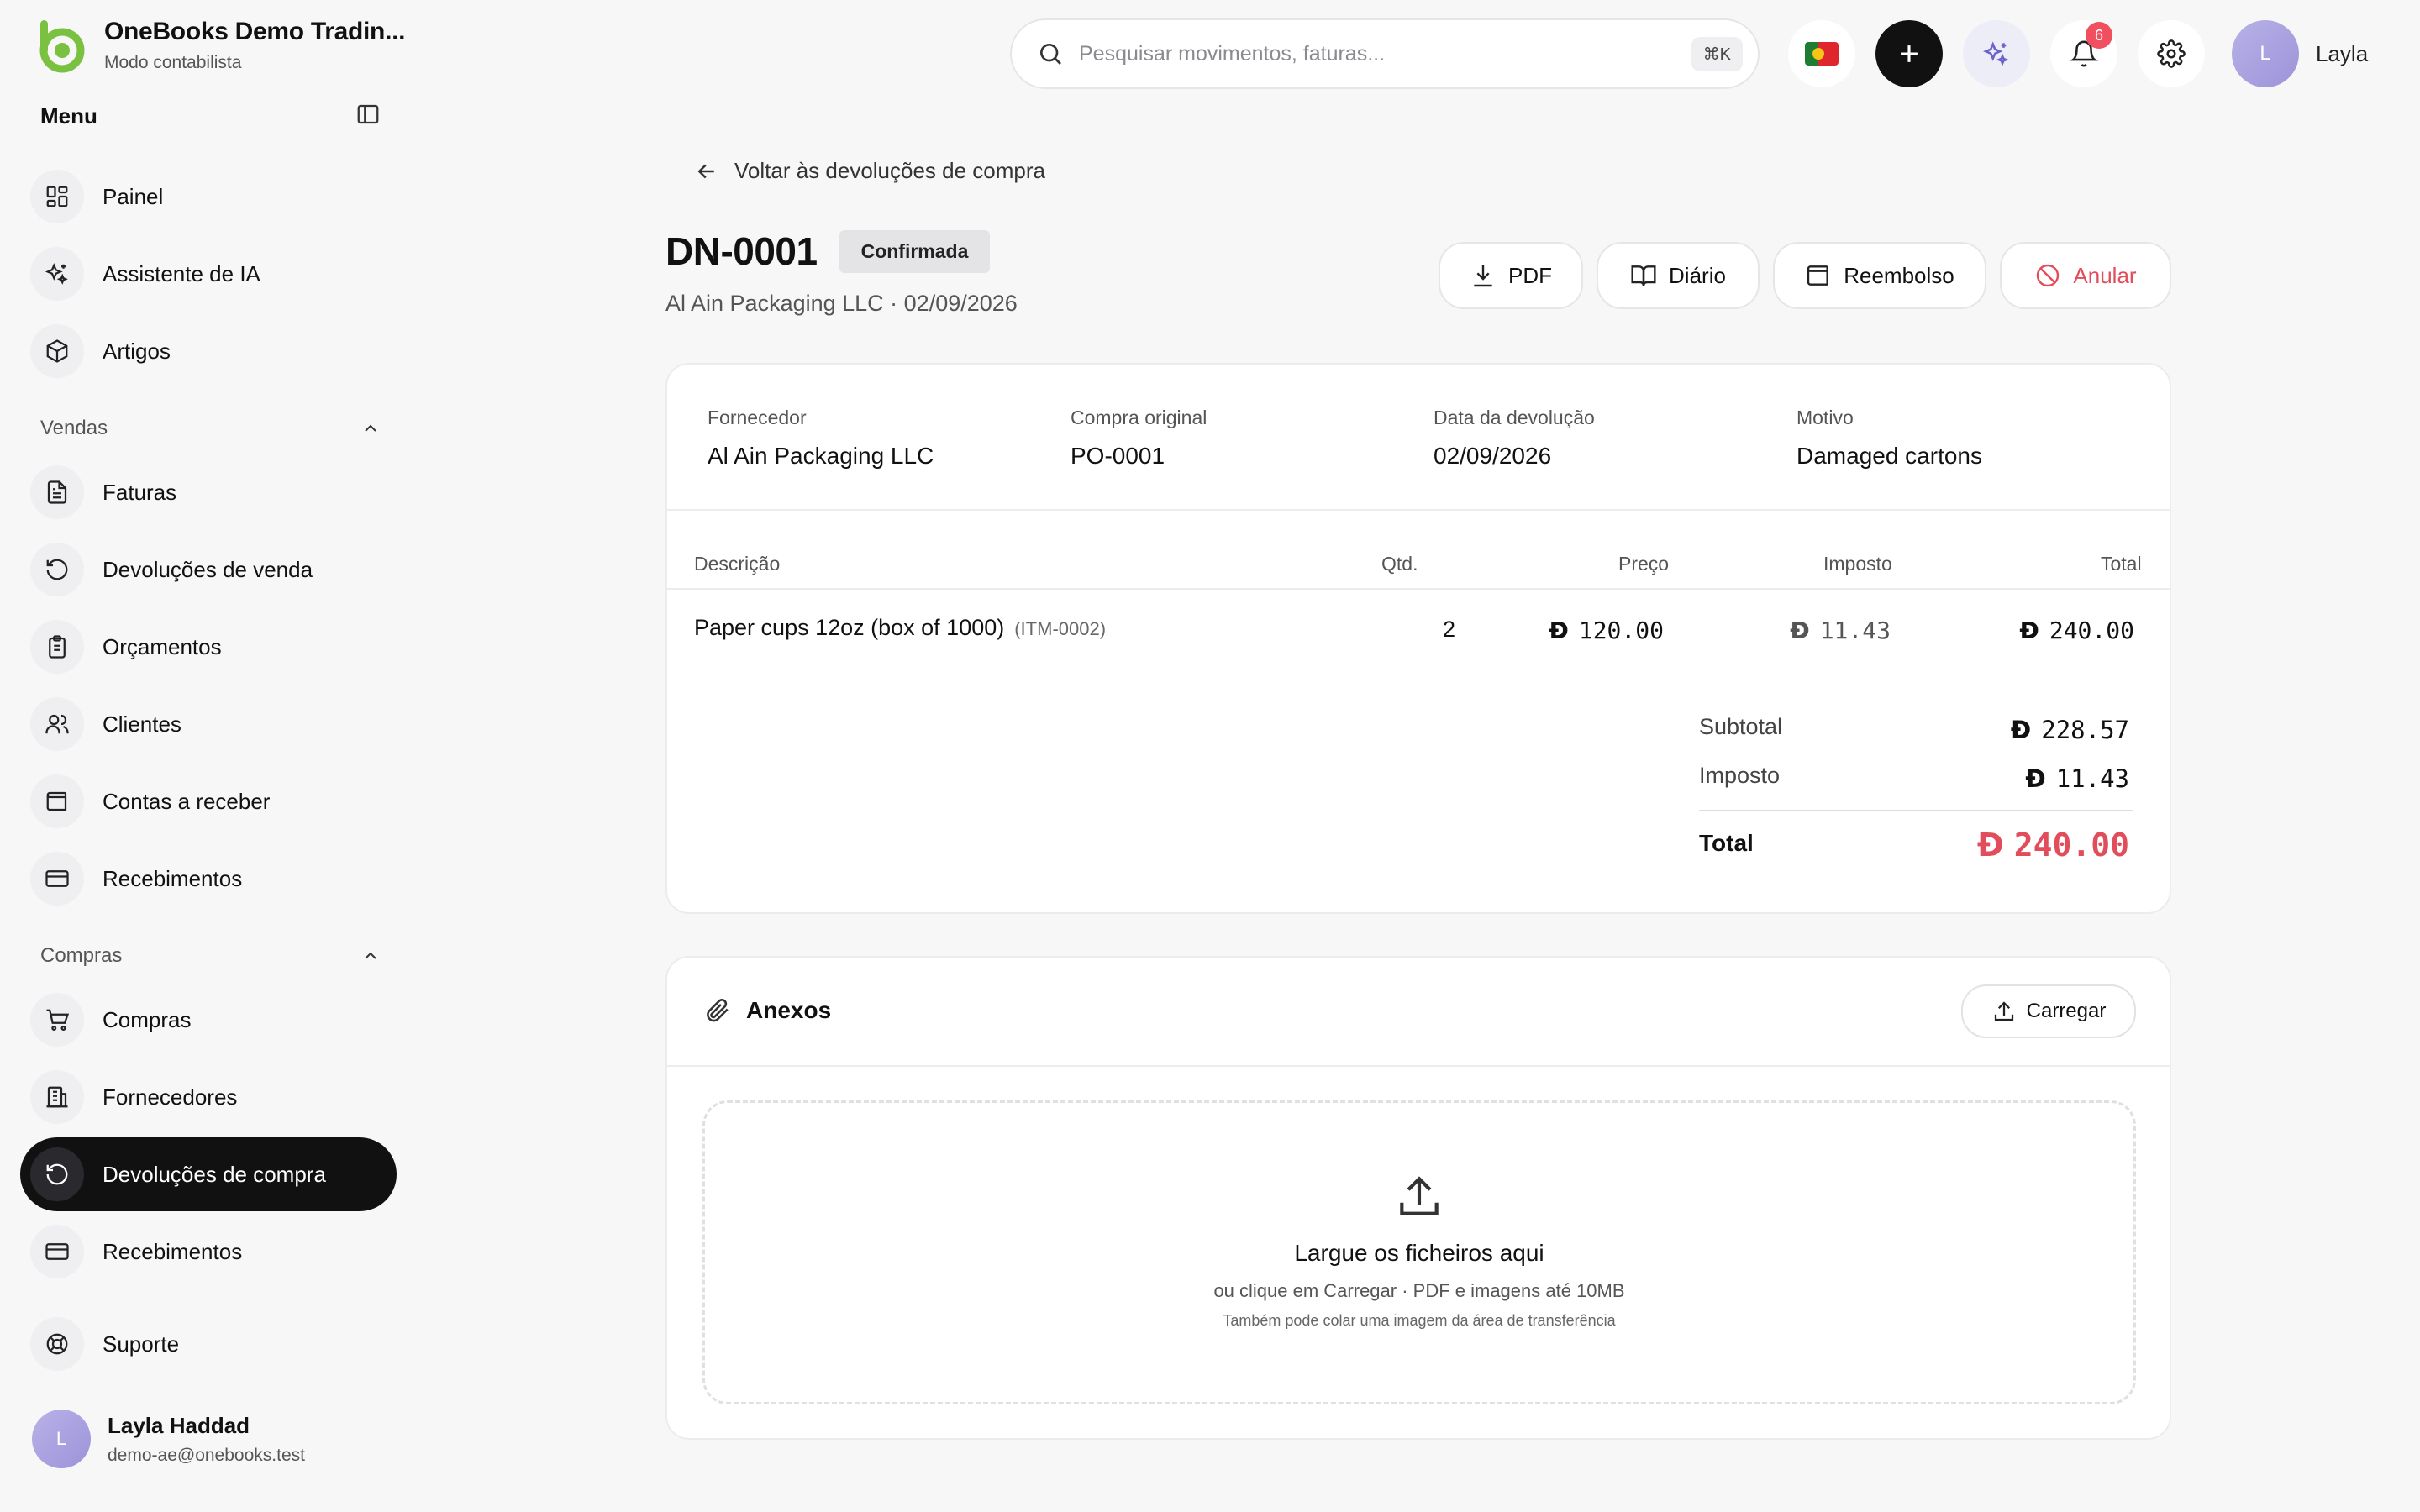 The height and width of the screenshot is (1512, 2420). What do you see at coordinates (208, 724) in the screenshot?
I see `sidebar-item-clientes: Clientes` at bounding box center [208, 724].